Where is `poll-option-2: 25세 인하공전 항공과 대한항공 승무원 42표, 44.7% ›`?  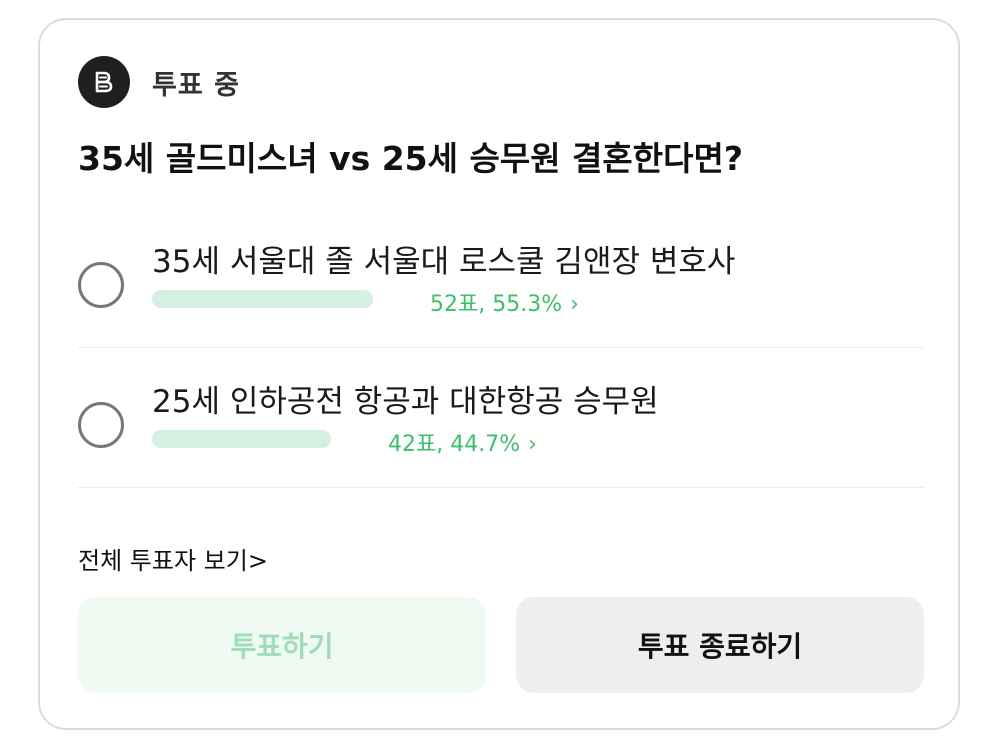 poll-option-2: 25세 인하공전 항공과 대한항공 승무원 42표, 44.7% › is located at coordinates (501, 430).